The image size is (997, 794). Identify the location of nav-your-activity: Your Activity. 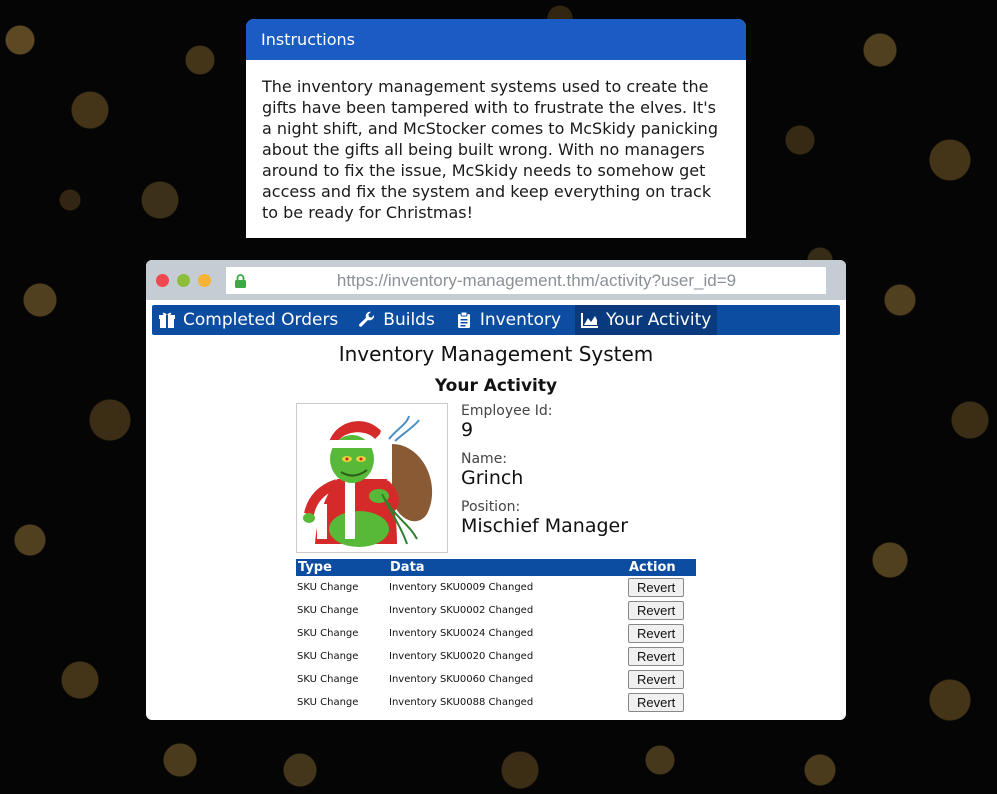
(646, 320).